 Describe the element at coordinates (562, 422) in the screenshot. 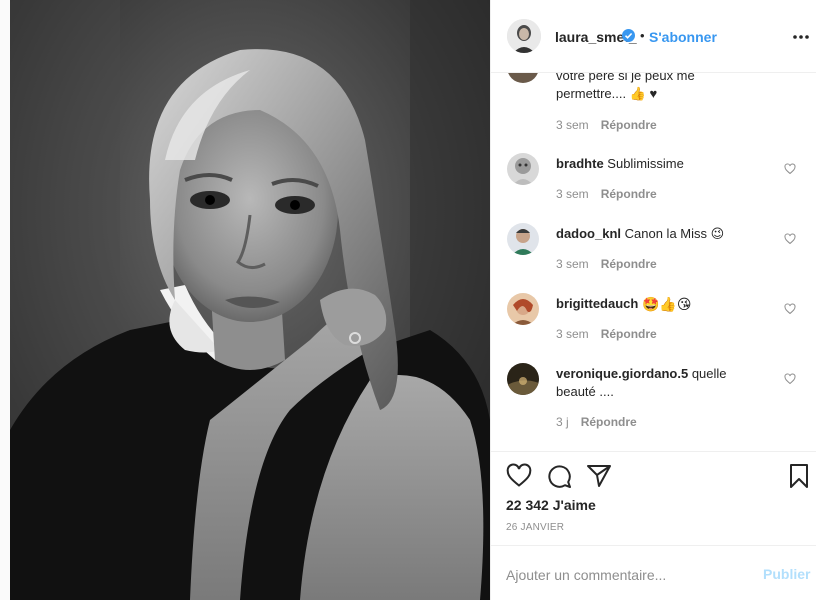

I see `comment-time: 3 j` at that location.